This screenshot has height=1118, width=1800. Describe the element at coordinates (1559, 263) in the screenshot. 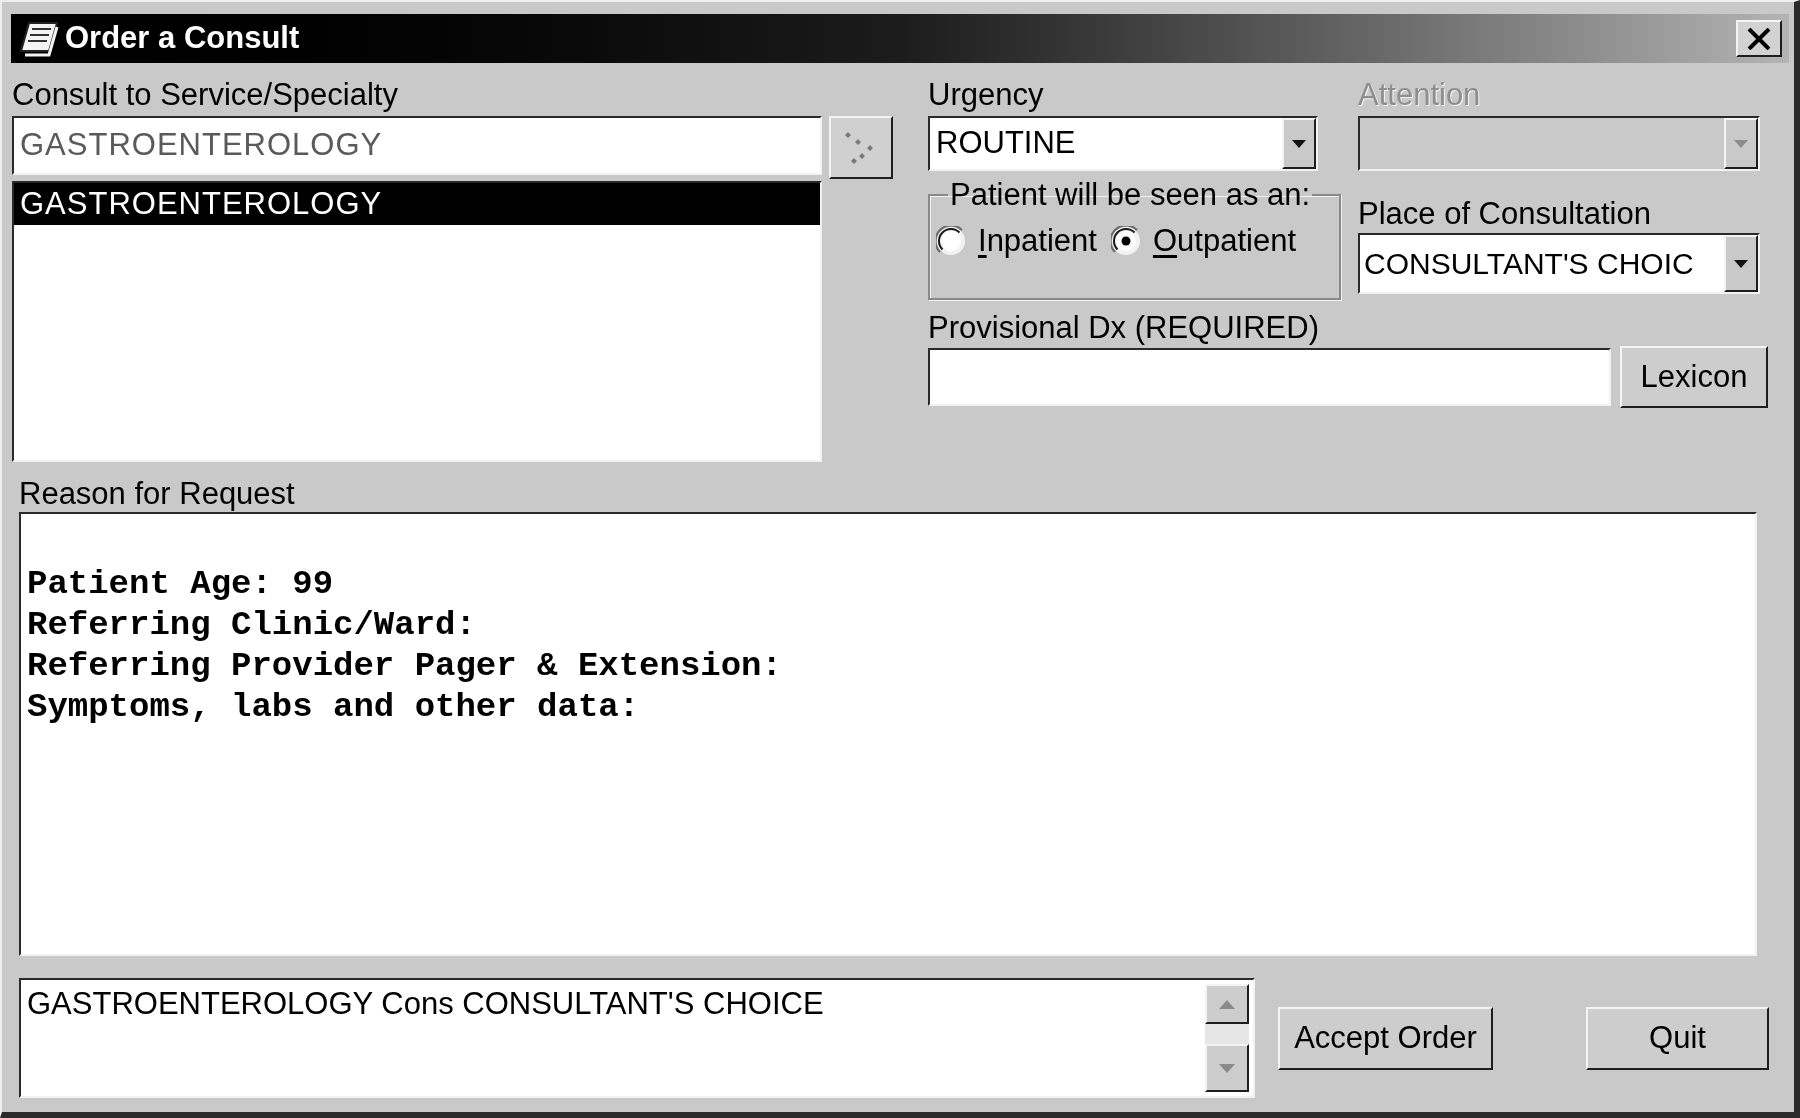

I see `place-dropdown: CONSULTANT'S CHOIC` at that location.